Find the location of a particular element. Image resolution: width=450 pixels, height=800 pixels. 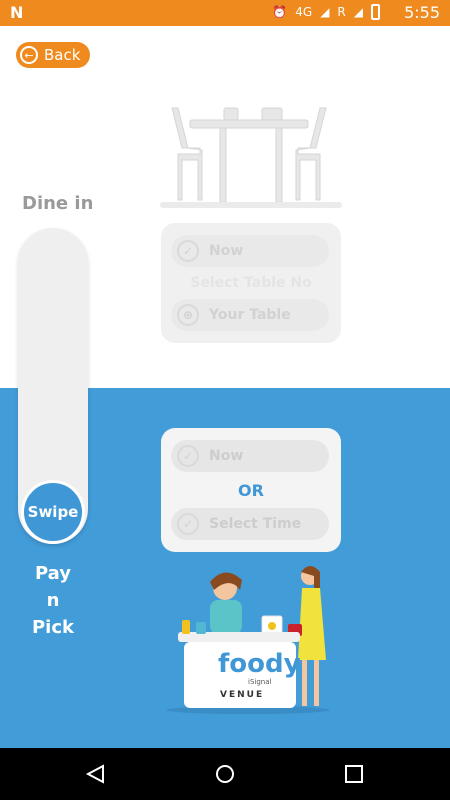

status-time: 5:55 is located at coordinates (422, 12).